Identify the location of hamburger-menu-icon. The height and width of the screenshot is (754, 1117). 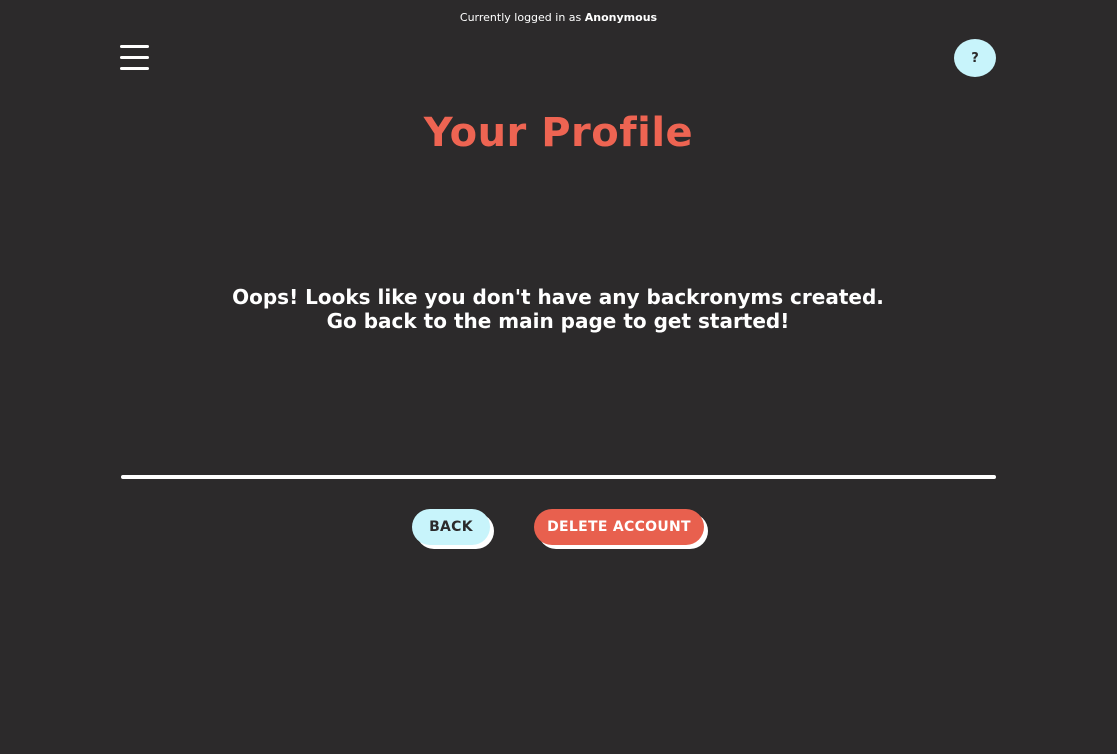
(135, 58).